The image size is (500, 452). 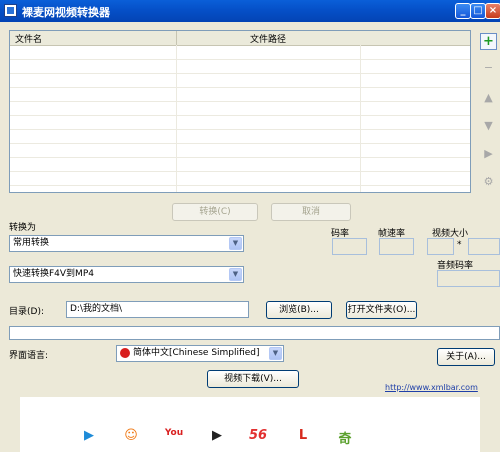 I want to click on youtube-icon: You, so click(x=174, y=433).